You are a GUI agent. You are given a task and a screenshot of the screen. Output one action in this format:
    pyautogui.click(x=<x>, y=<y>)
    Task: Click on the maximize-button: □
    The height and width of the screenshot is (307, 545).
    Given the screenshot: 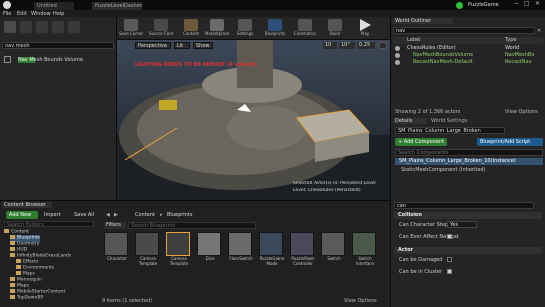 What is the action you would take?
    pyautogui.click(x=528, y=4)
    